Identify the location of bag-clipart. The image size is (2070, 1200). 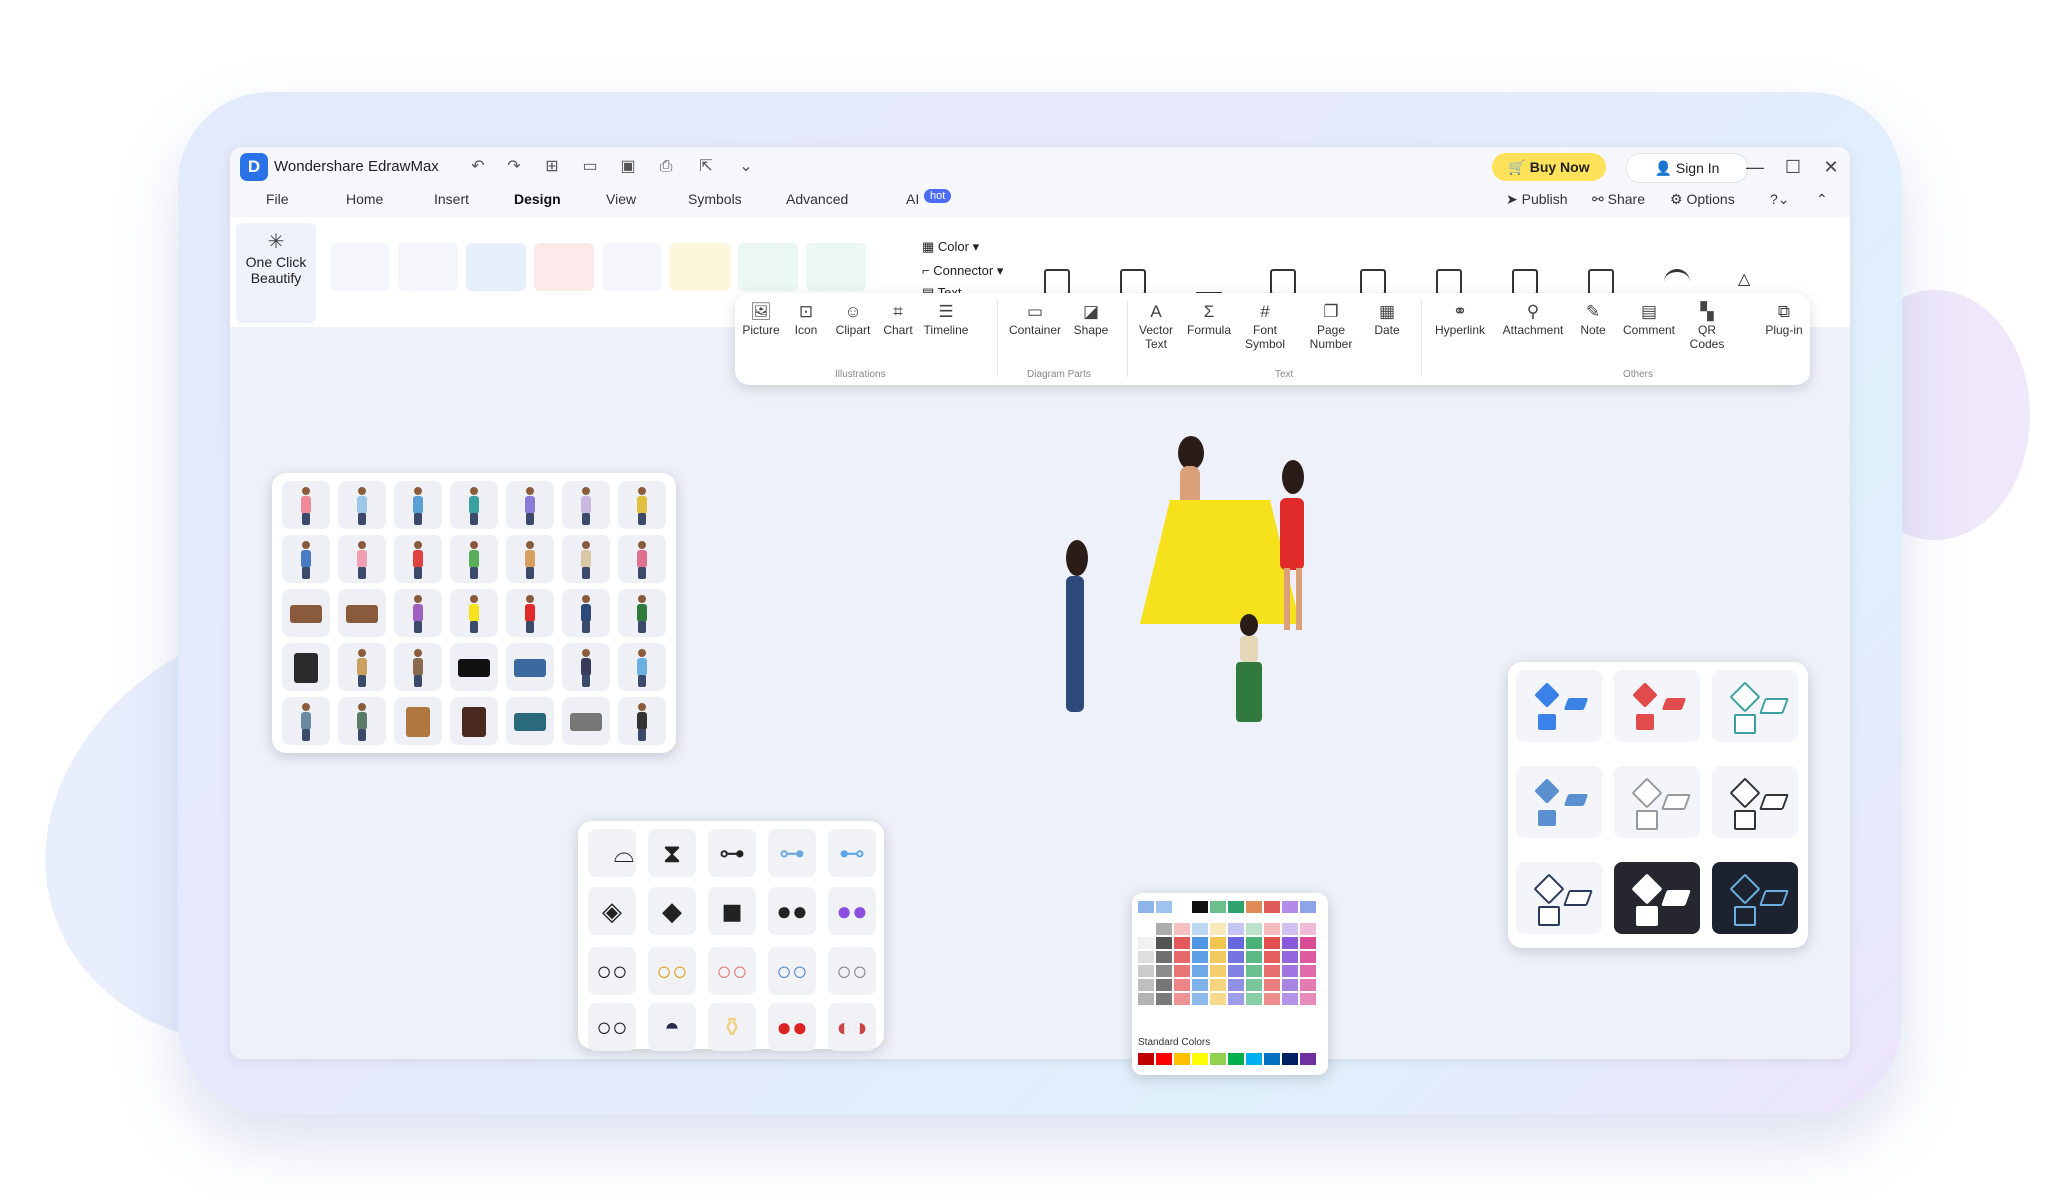
(306, 667).